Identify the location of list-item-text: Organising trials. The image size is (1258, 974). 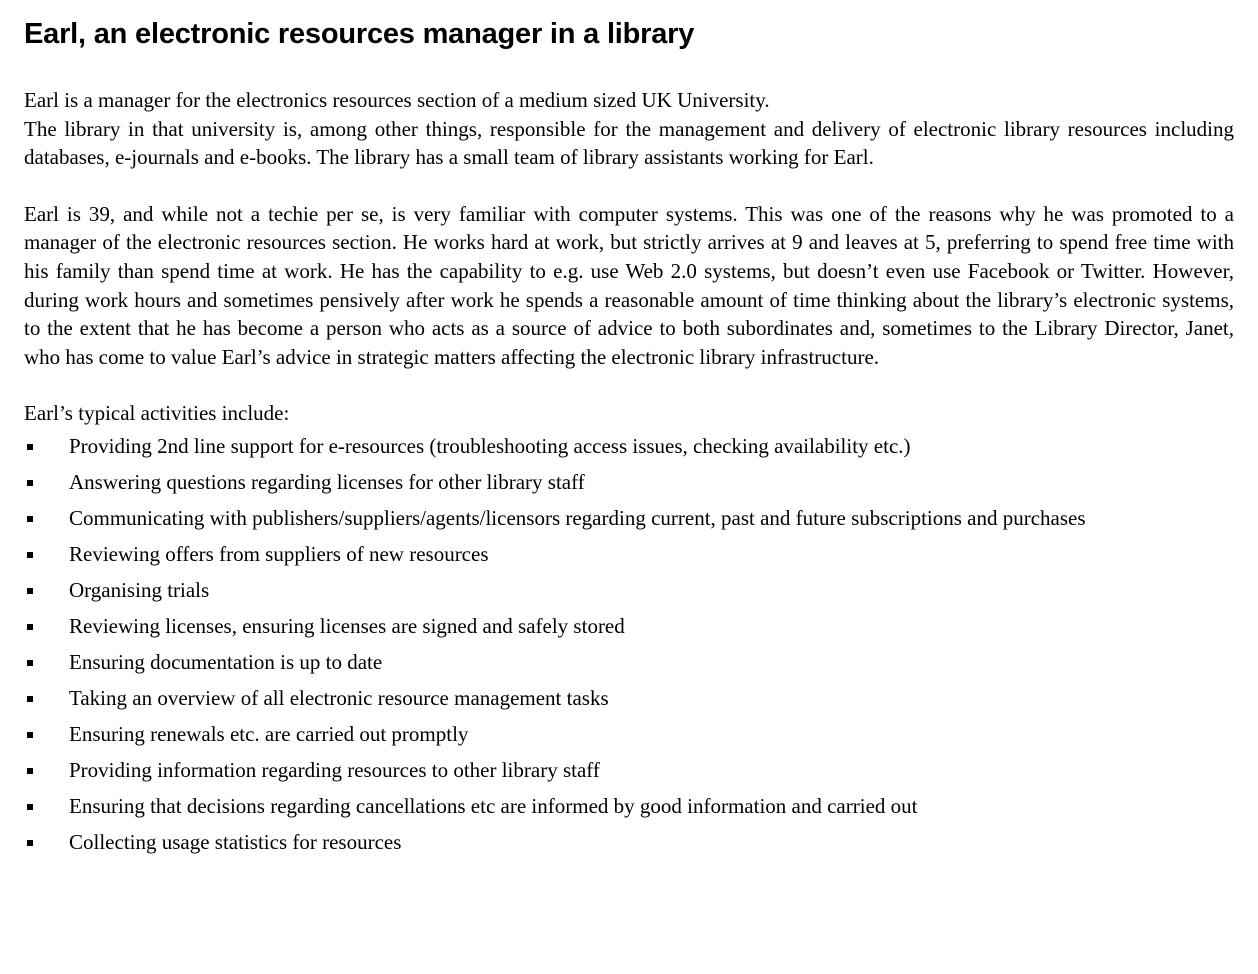
(139, 589).